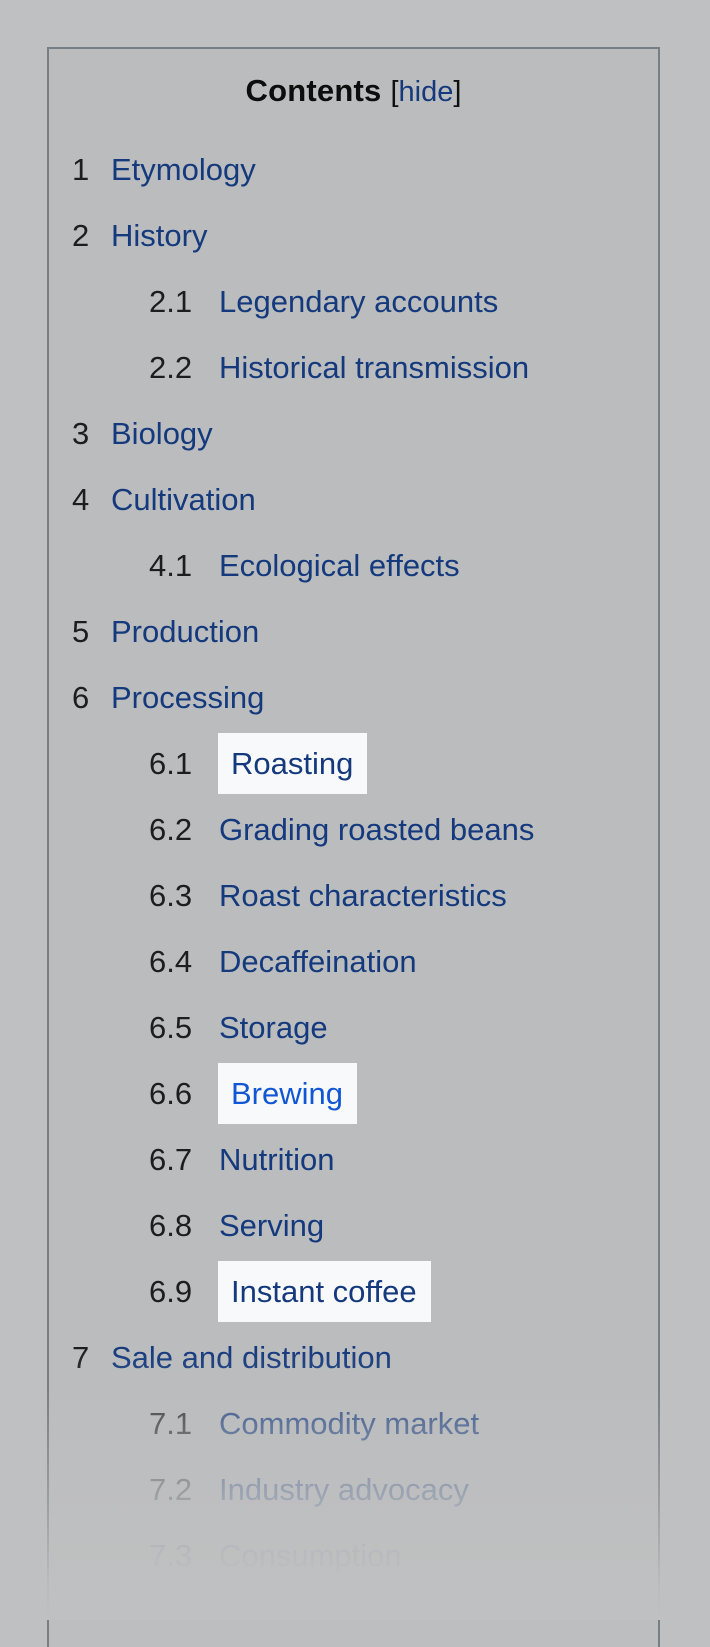  I want to click on toc-item-link: Ecological effects, so click(339, 565).